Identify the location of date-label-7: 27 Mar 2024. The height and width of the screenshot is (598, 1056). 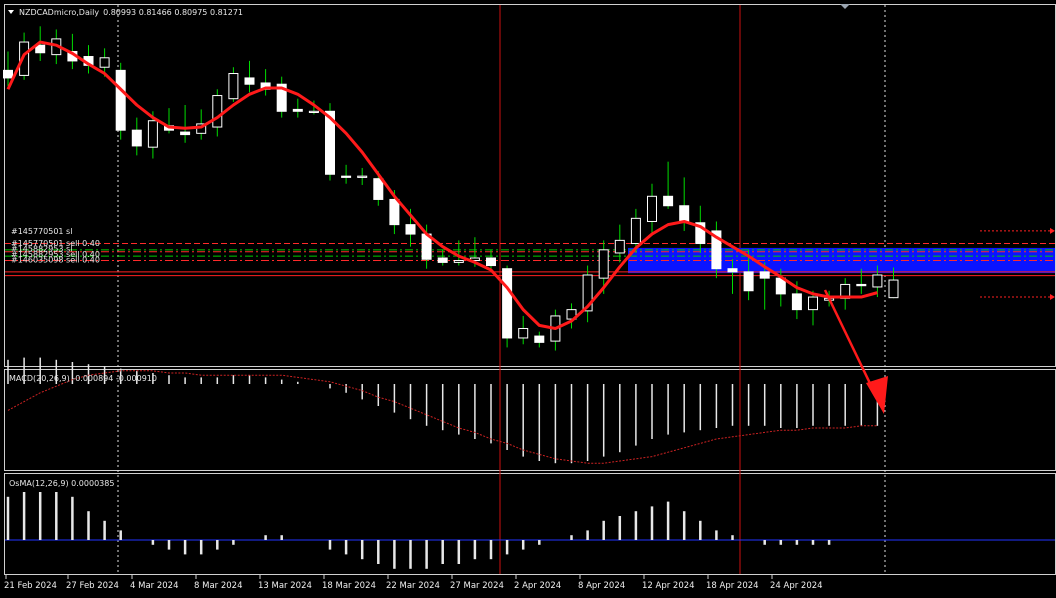
(477, 586).